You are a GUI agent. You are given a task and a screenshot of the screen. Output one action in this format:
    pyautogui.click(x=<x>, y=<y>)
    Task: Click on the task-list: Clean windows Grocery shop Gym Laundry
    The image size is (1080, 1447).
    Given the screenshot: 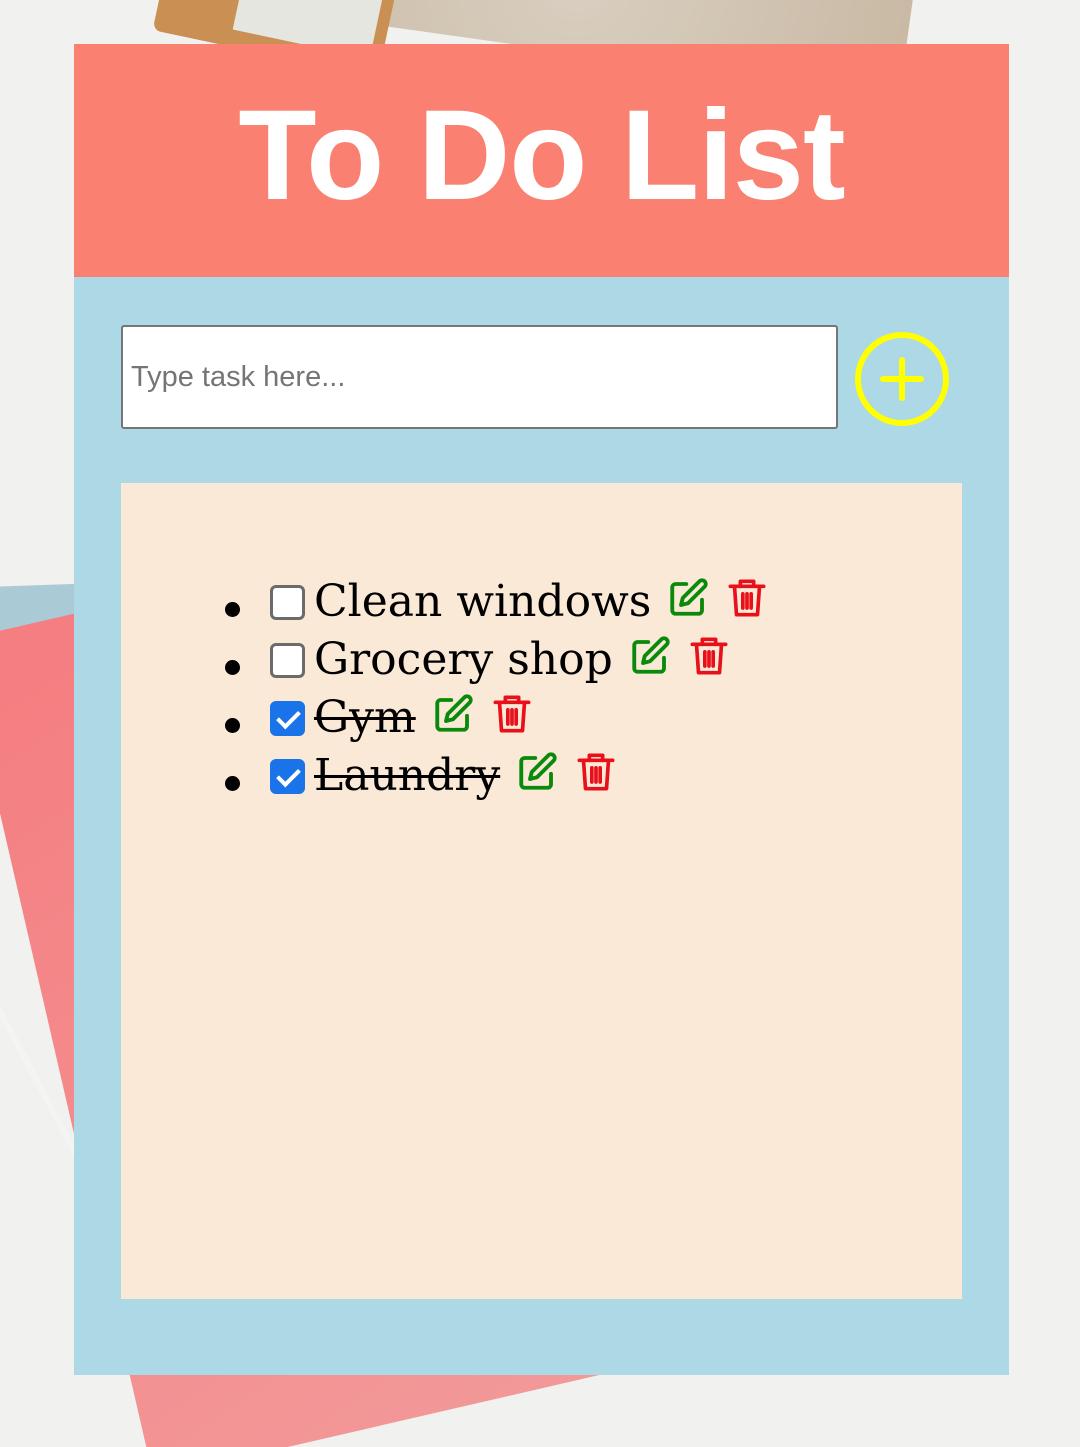 What is the action you would take?
    pyautogui.click(x=496, y=689)
    